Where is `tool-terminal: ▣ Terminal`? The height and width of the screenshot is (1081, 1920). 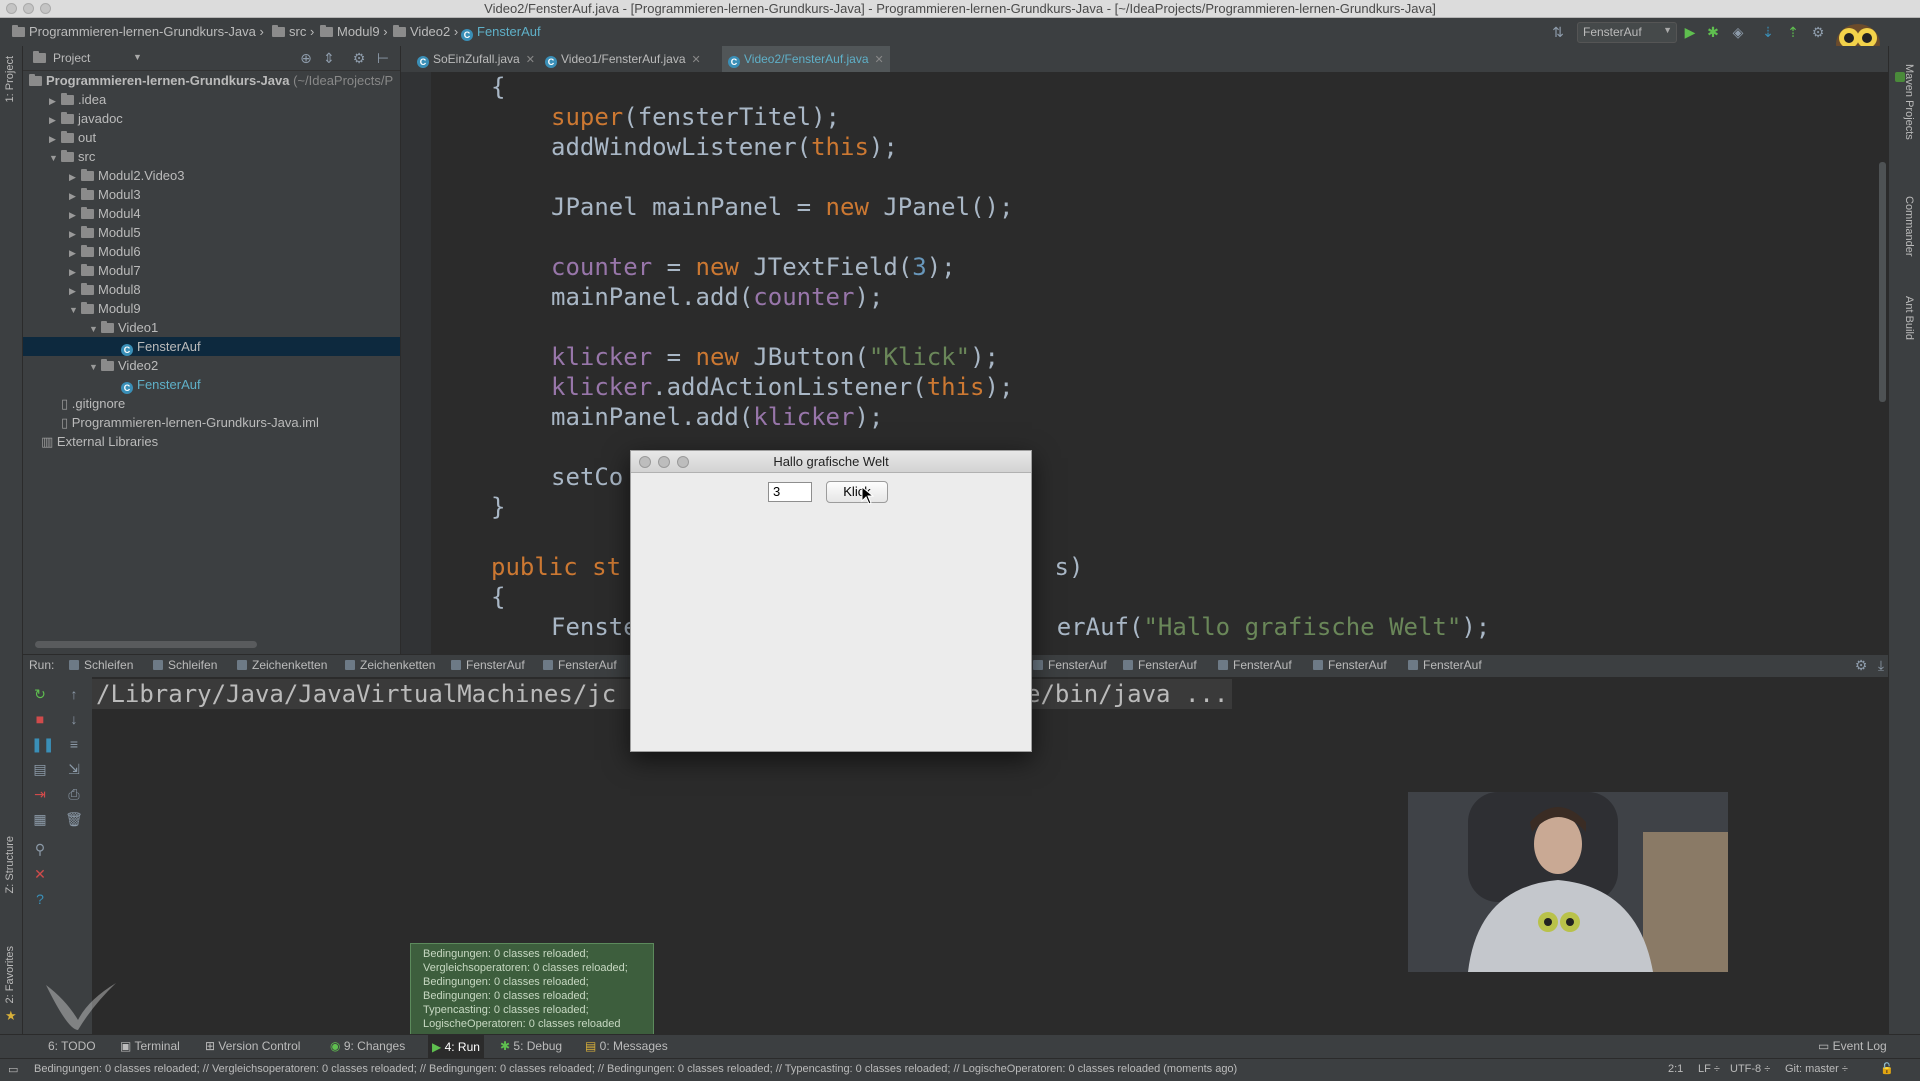
tool-terminal: ▣ Terminal is located at coordinates (150, 1046).